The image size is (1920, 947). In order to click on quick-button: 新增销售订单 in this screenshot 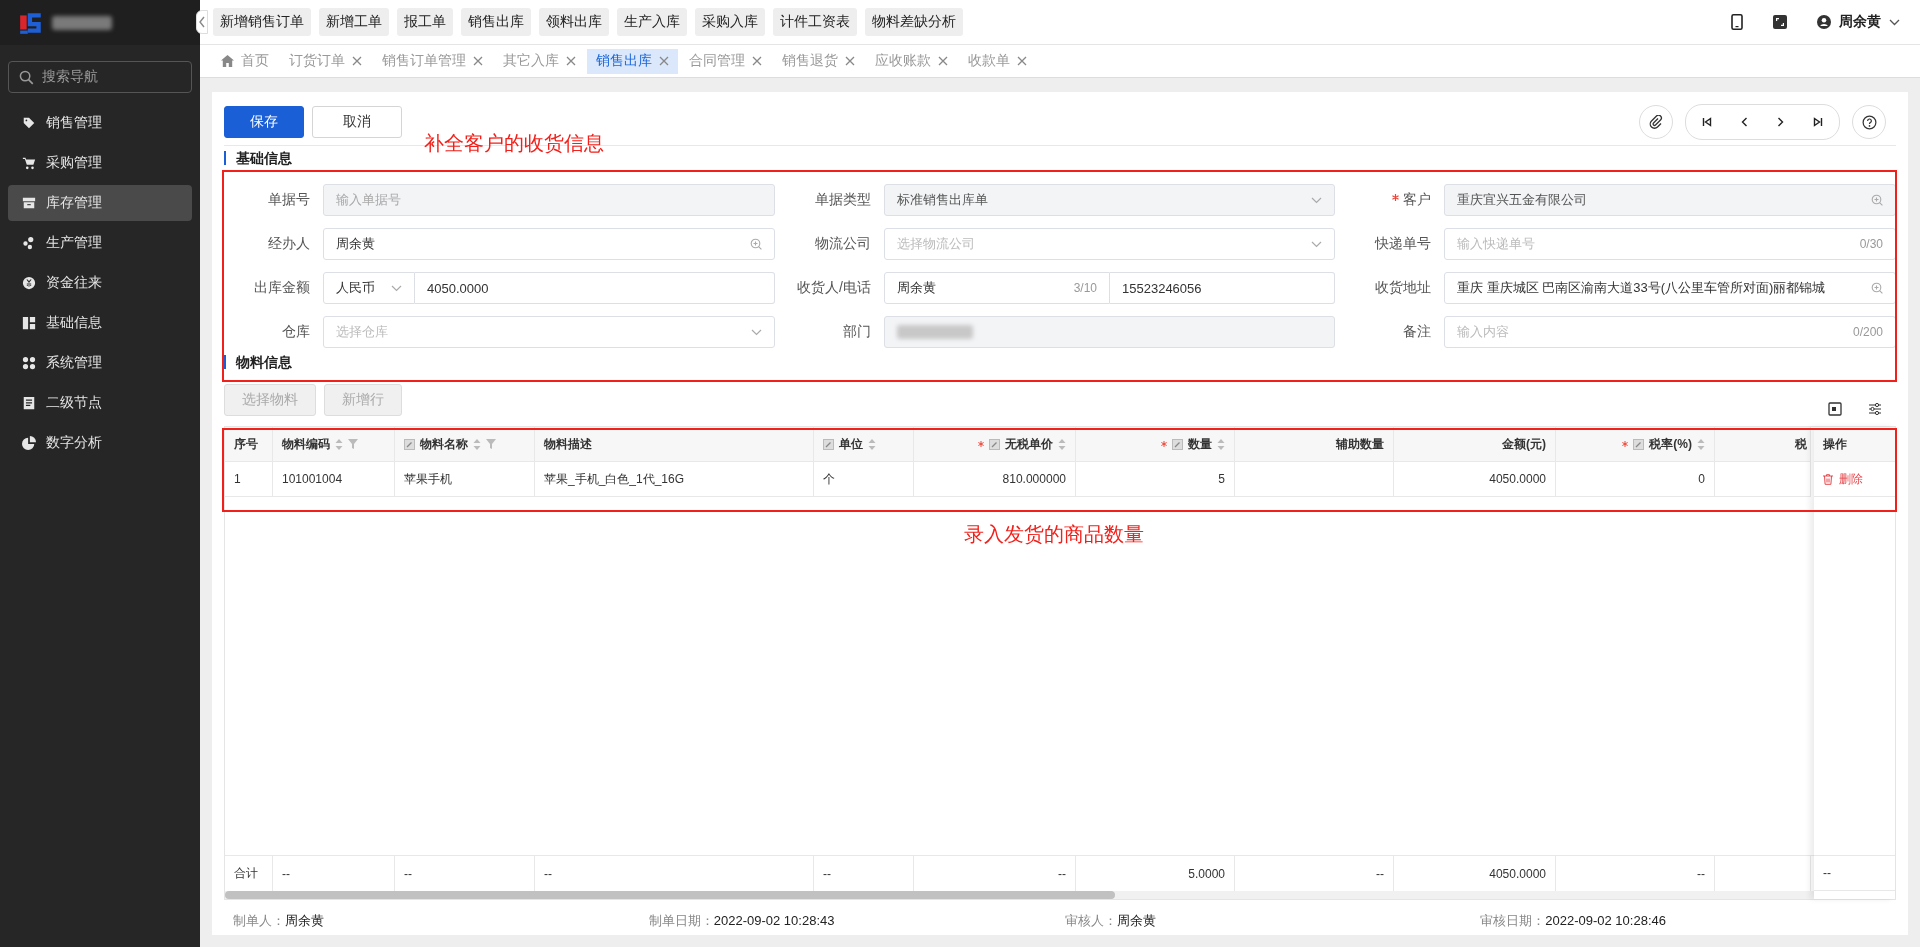, I will do `click(262, 22)`.